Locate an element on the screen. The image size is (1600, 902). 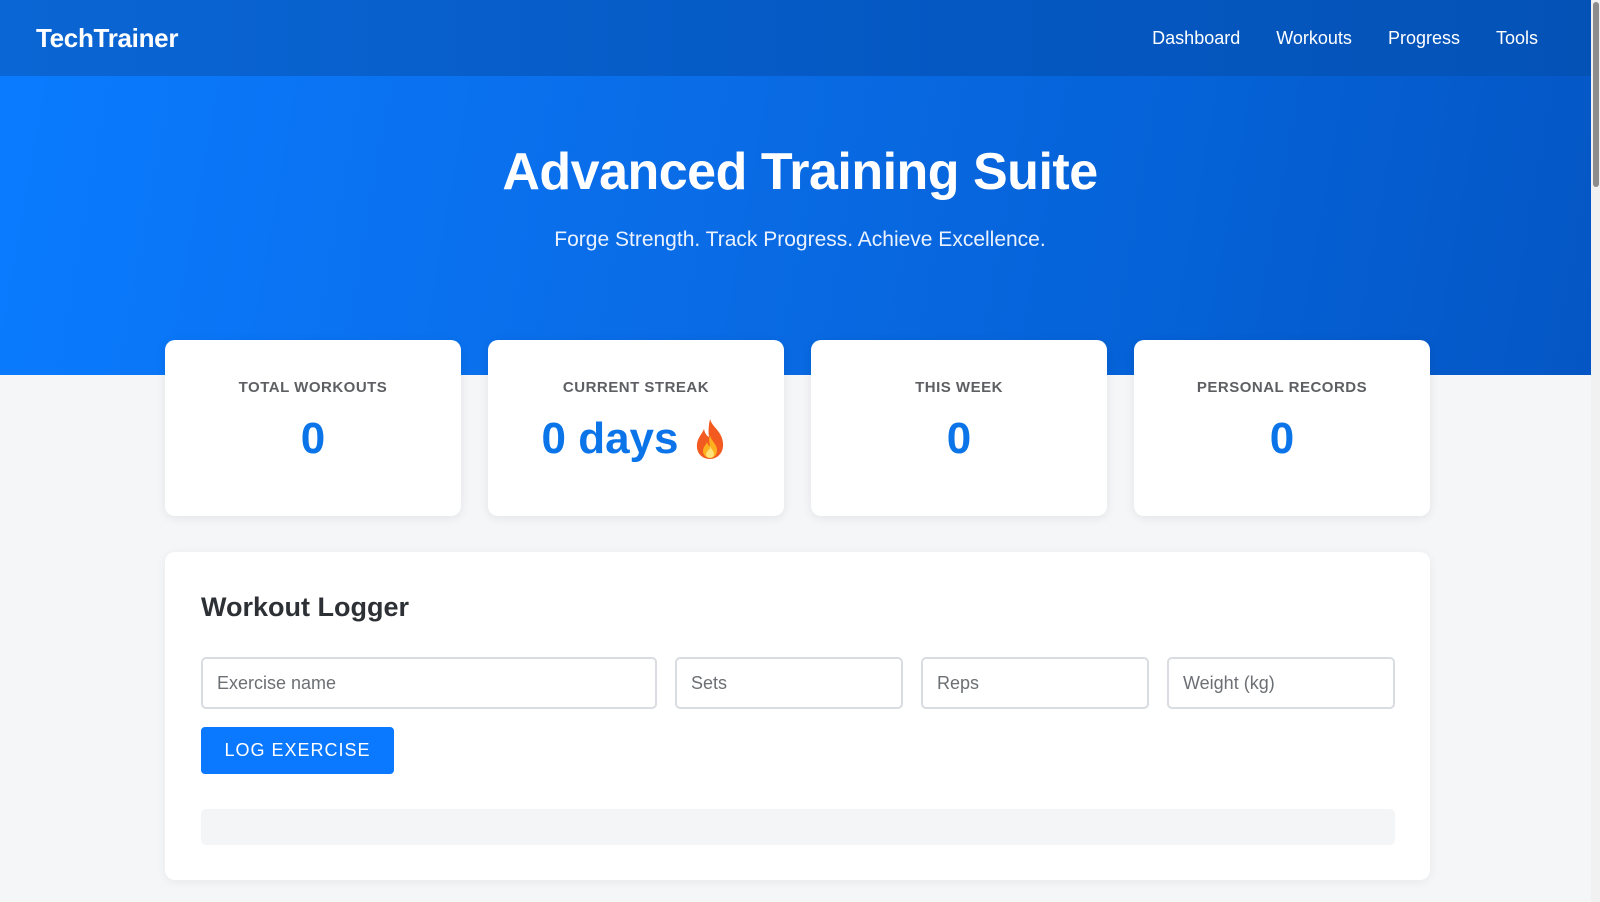
stat-label: THIS WEEK is located at coordinates (959, 387).